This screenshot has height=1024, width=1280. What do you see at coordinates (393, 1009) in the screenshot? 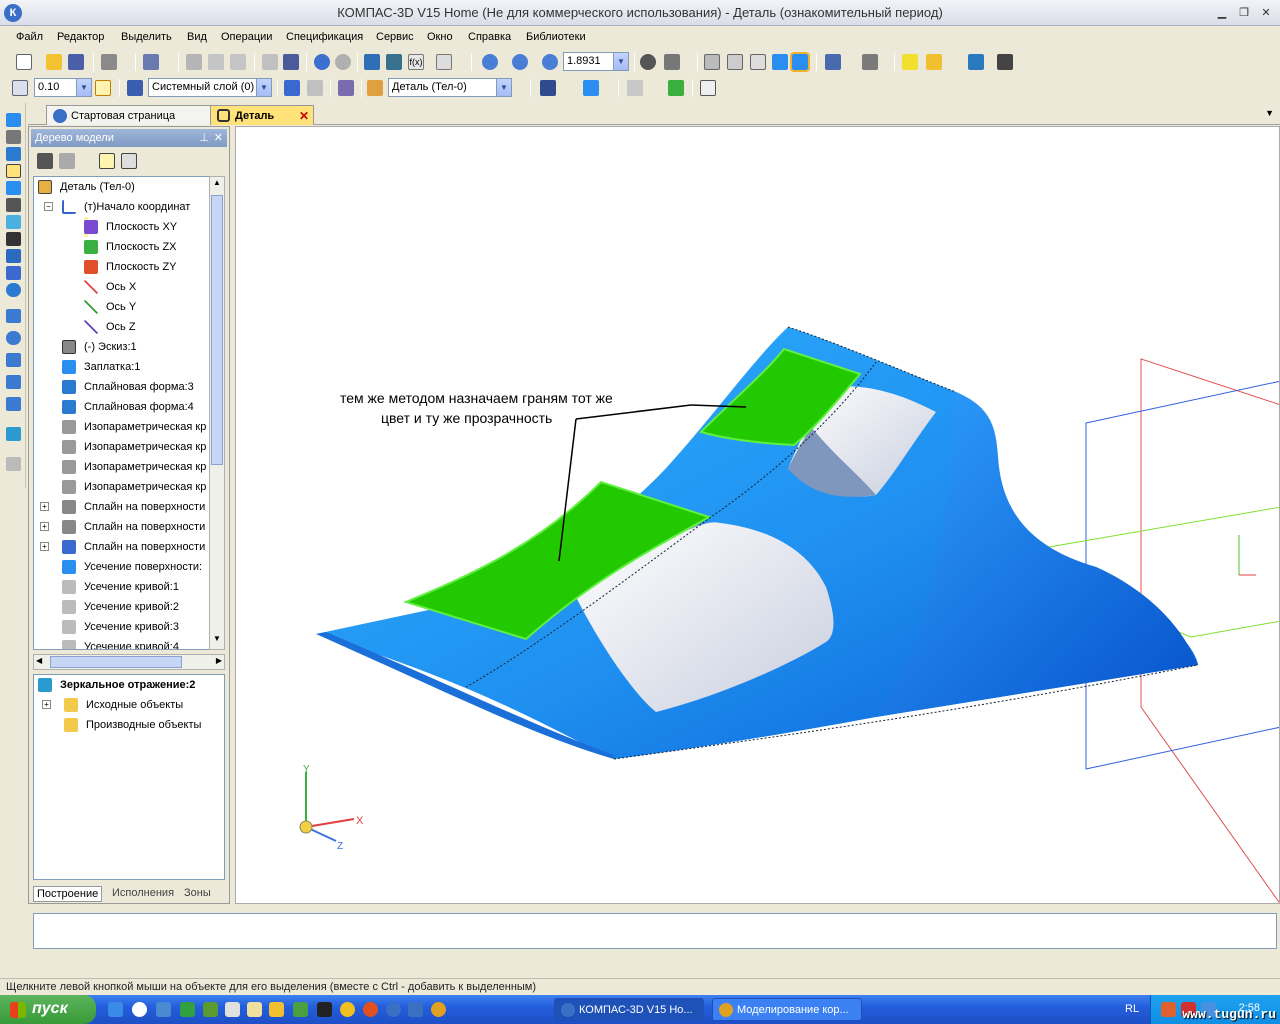
I see `kompas-icon` at bounding box center [393, 1009].